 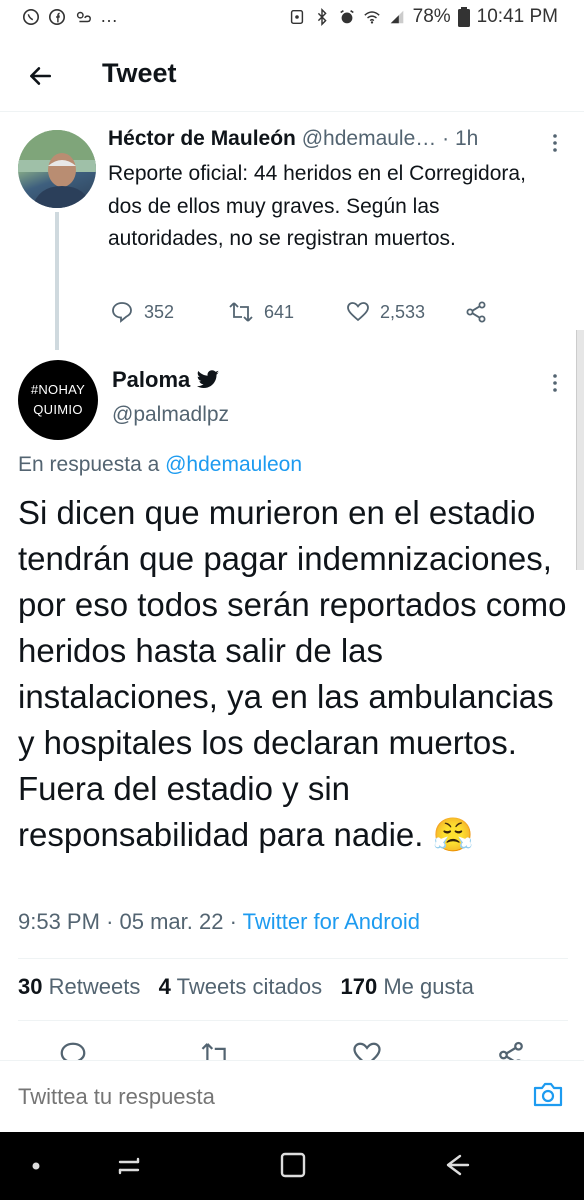 What do you see at coordinates (36, 1166) in the screenshot?
I see `nav-dot-icon` at bounding box center [36, 1166].